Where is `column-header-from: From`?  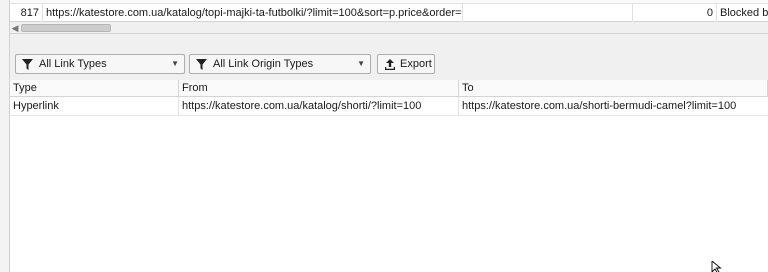
column-header-from: From is located at coordinates (319, 88).